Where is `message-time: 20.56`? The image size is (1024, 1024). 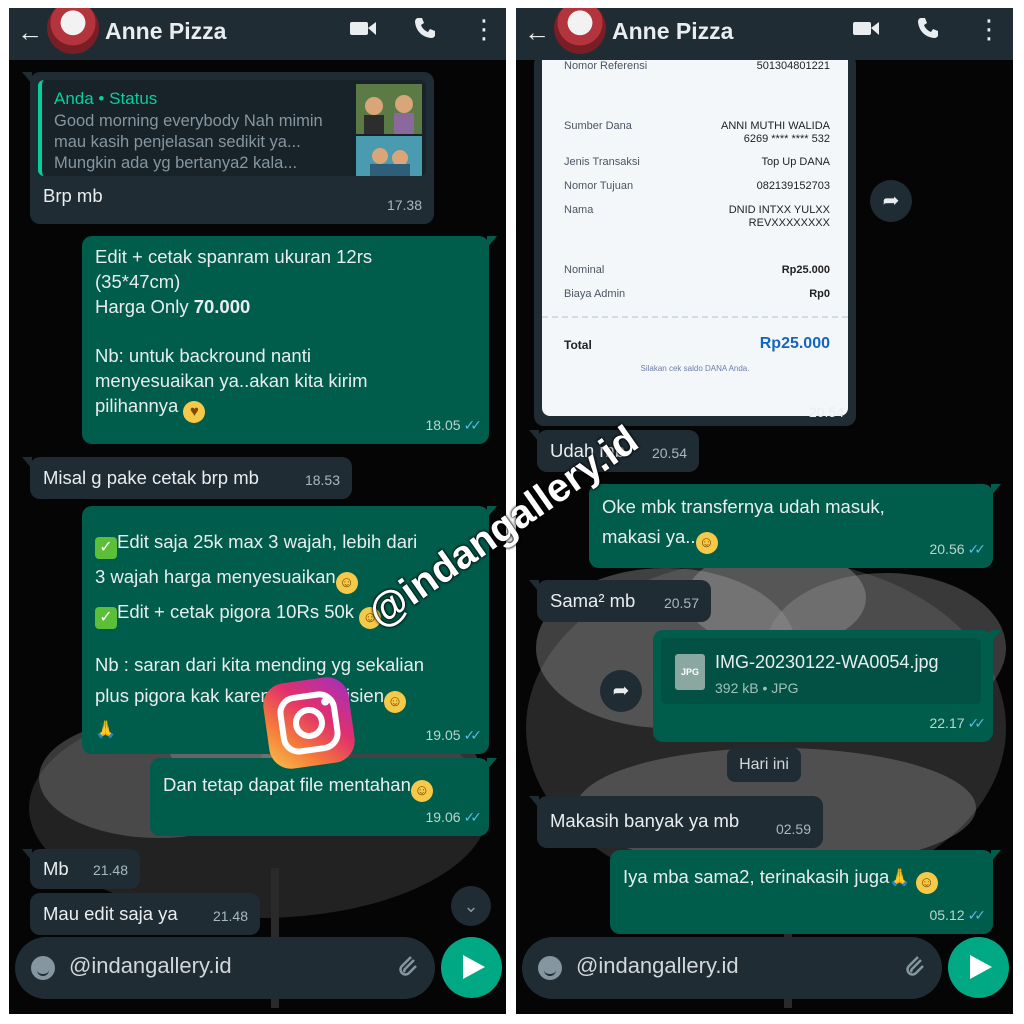
message-time: 20.56 is located at coordinates (947, 549).